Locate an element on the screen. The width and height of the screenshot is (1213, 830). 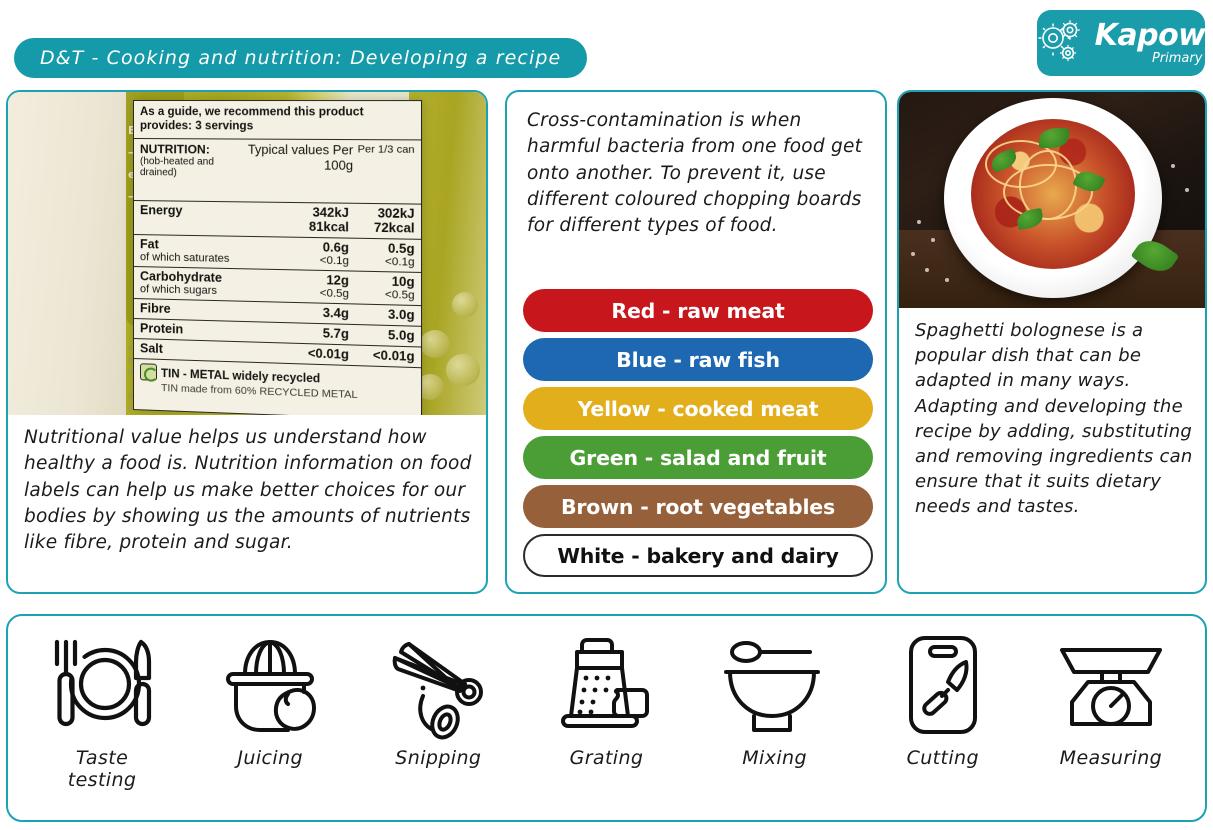
recycle-sub: TIN made from 60% RECYCLED METAL is located at coordinates (259, 392).